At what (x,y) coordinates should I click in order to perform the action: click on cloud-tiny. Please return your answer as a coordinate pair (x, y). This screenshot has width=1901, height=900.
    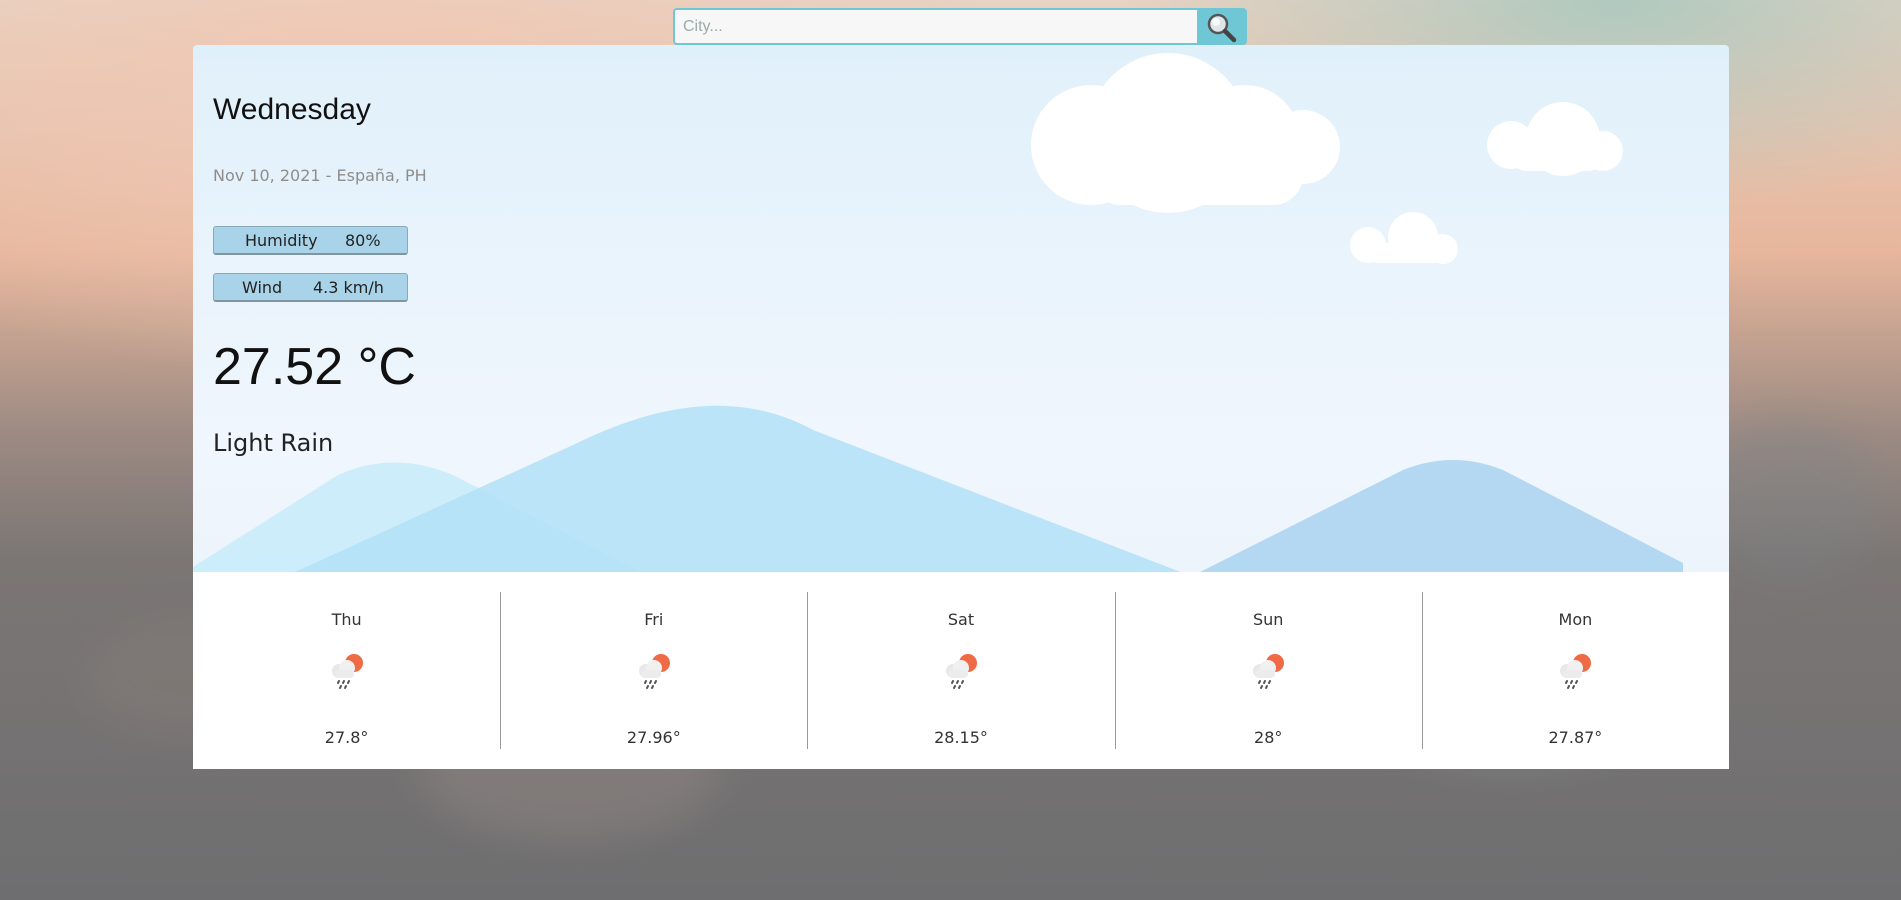
    Looking at the image, I should click on (1404, 238).